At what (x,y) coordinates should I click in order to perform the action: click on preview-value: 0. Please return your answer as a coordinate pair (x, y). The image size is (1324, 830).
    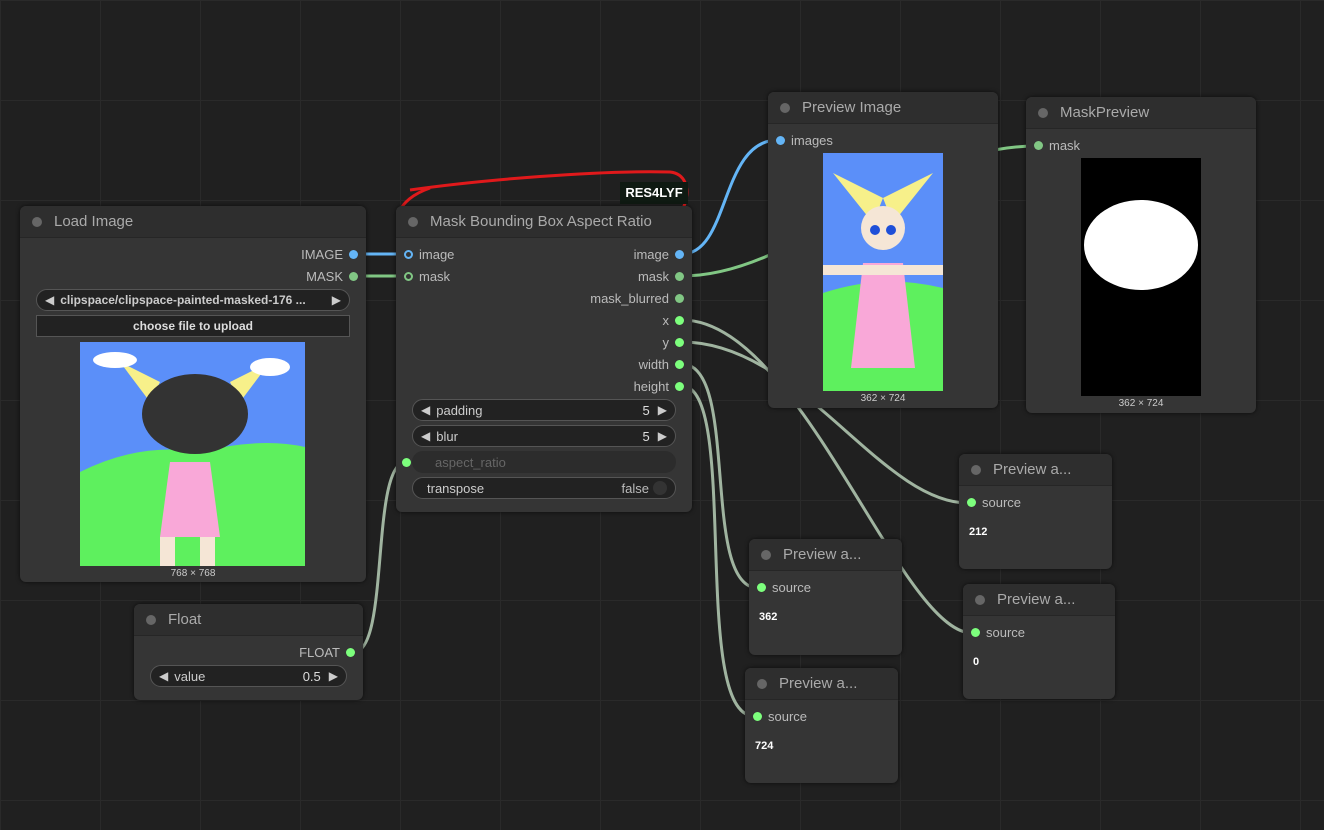
    Looking at the image, I should click on (976, 662).